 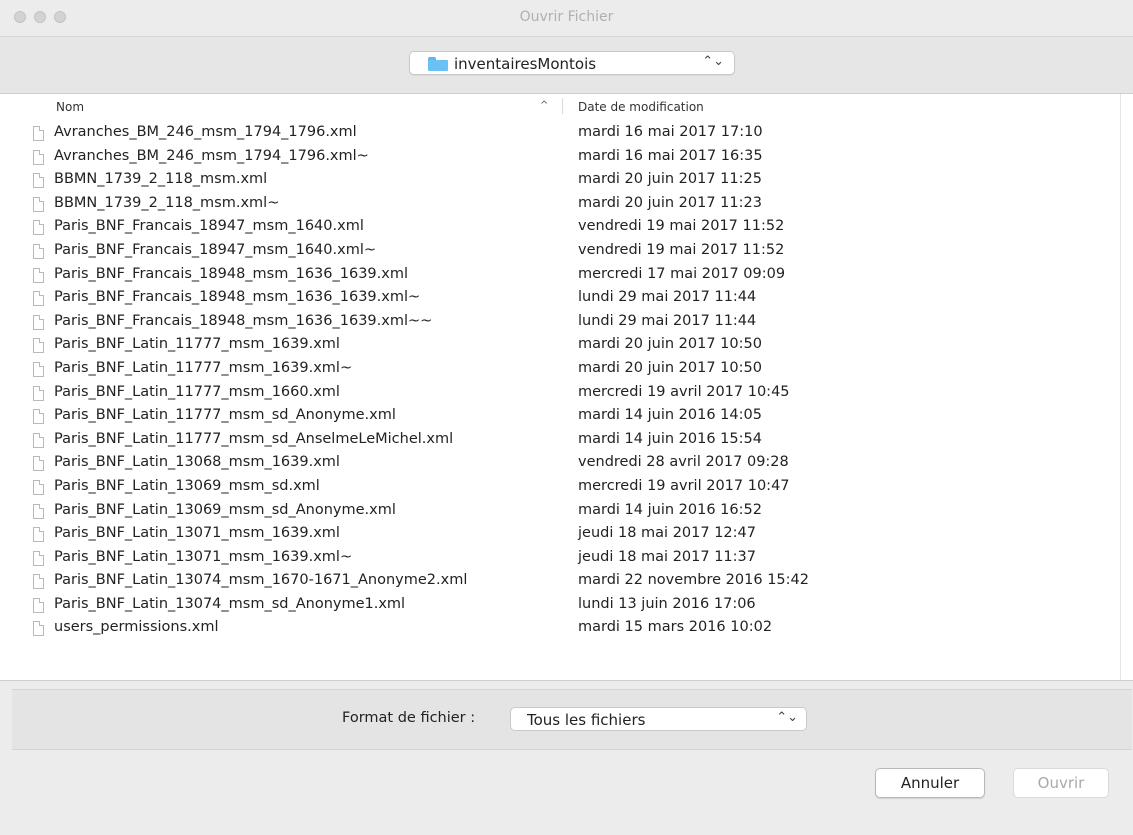 What do you see at coordinates (572, 63) in the screenshot?
I see `folder-selector: inventairesMontois ⌃⌄` at bounding box center [572, 63].